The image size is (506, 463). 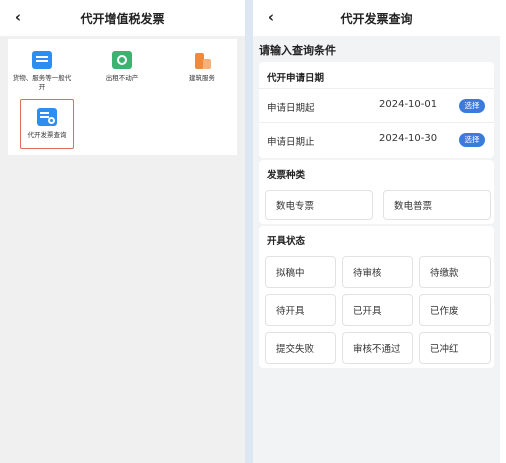 What do you see at coordinates (300, 310) in the screenshot?
I see `status-option: 待开具` at bounding box center [300, 310].